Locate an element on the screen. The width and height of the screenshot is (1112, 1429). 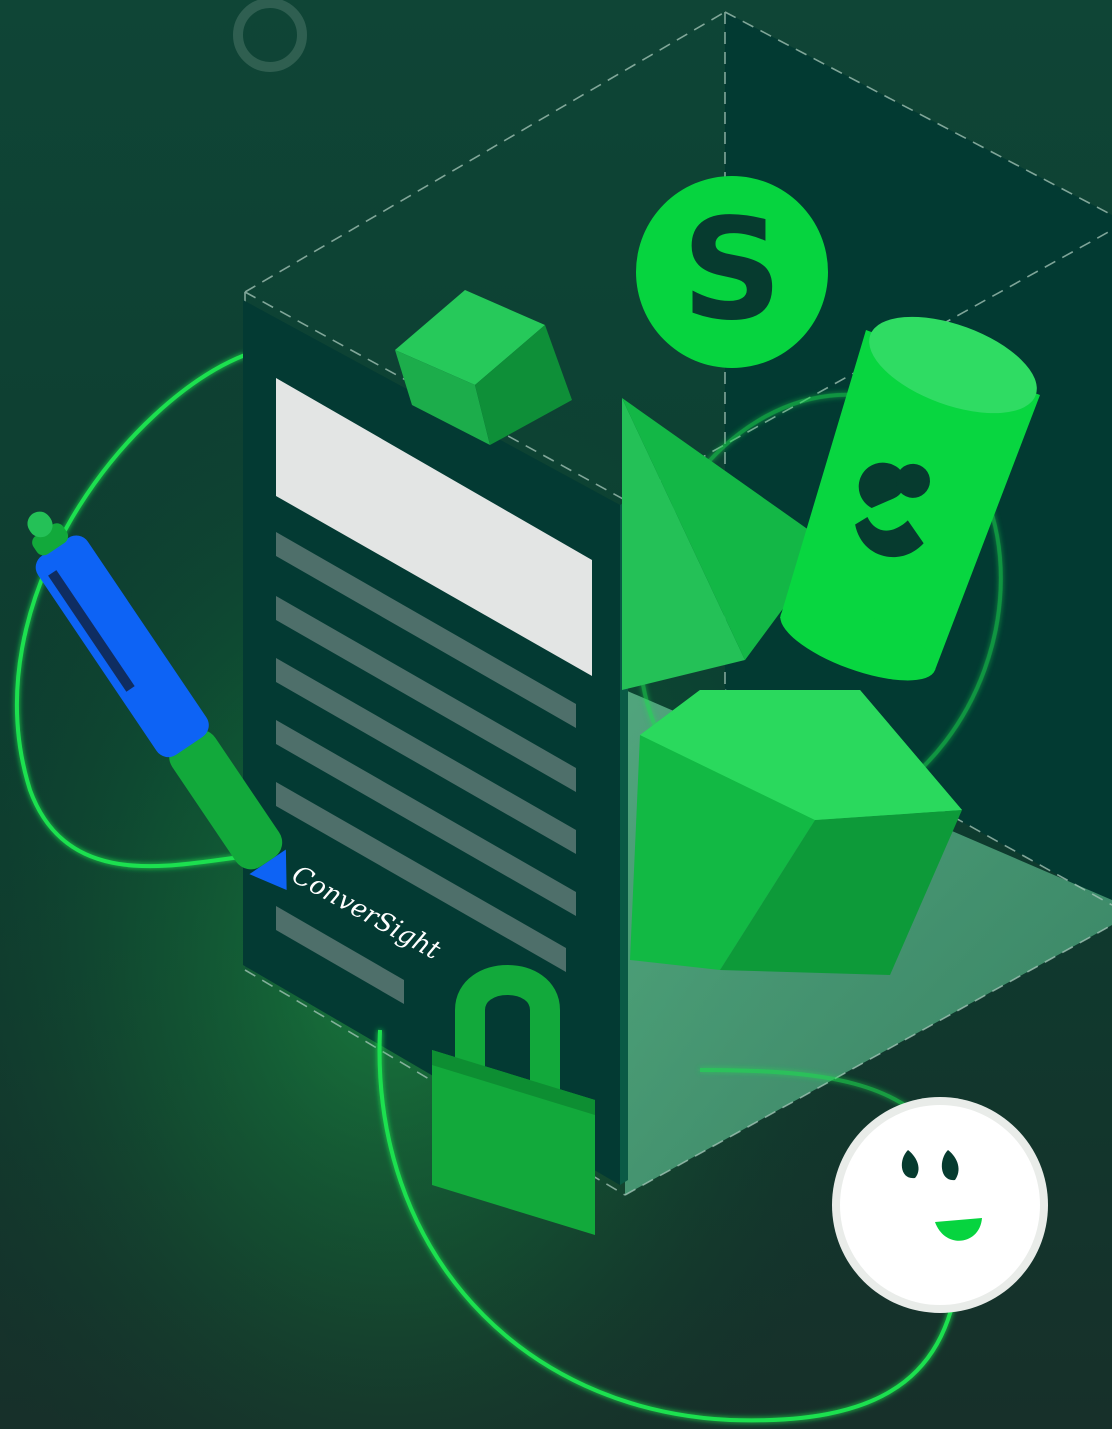
s-badge: S is located at coordinates (732, 272).